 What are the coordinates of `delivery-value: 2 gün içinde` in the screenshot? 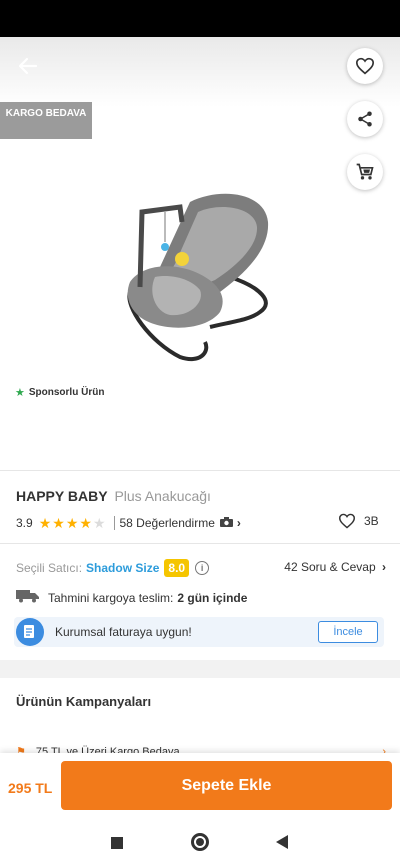 It's located at (212, 597).